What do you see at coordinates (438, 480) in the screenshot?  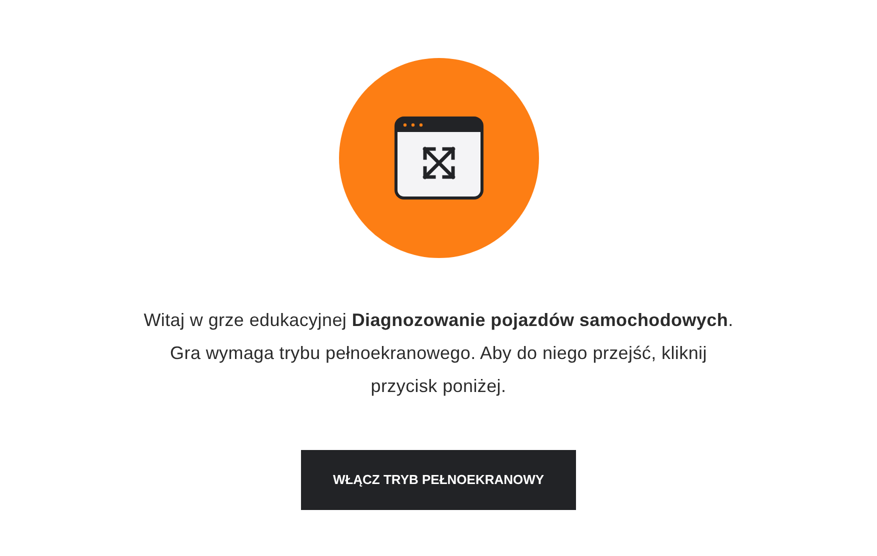 I see `fullscreen-button: WŁĄCZ TRYB PEŁNOEKRANOWY` at bounding box center [438, 480].